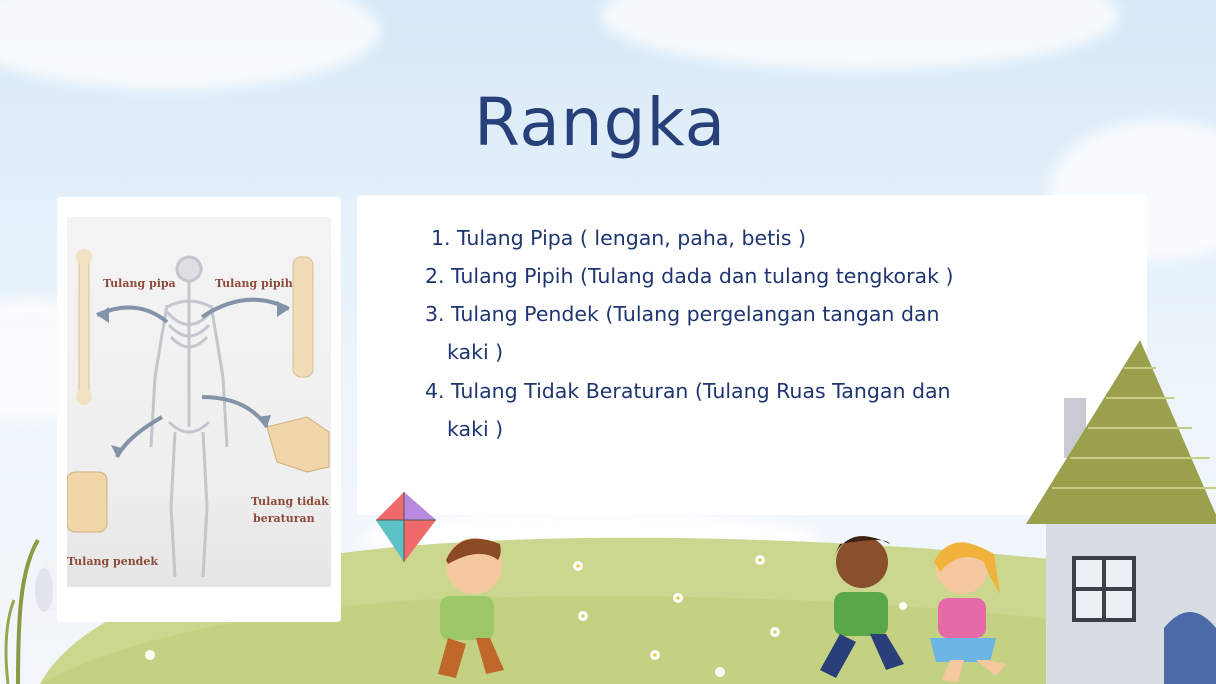  What do you see at coordinates (435, 391) in the screenshot?
I see `list-number: 4.` at bounding box center [435, 391].